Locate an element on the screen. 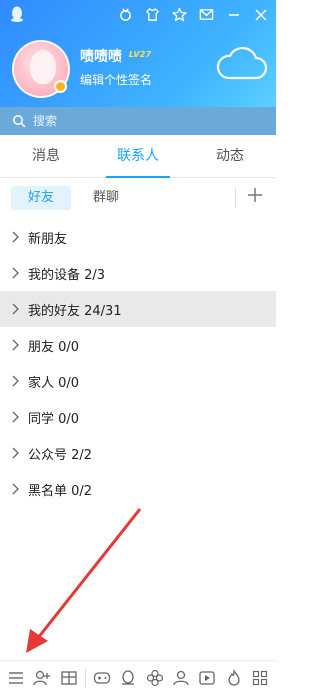  group-label: 我的好友 24/31 is located at coordinates (75, 311).